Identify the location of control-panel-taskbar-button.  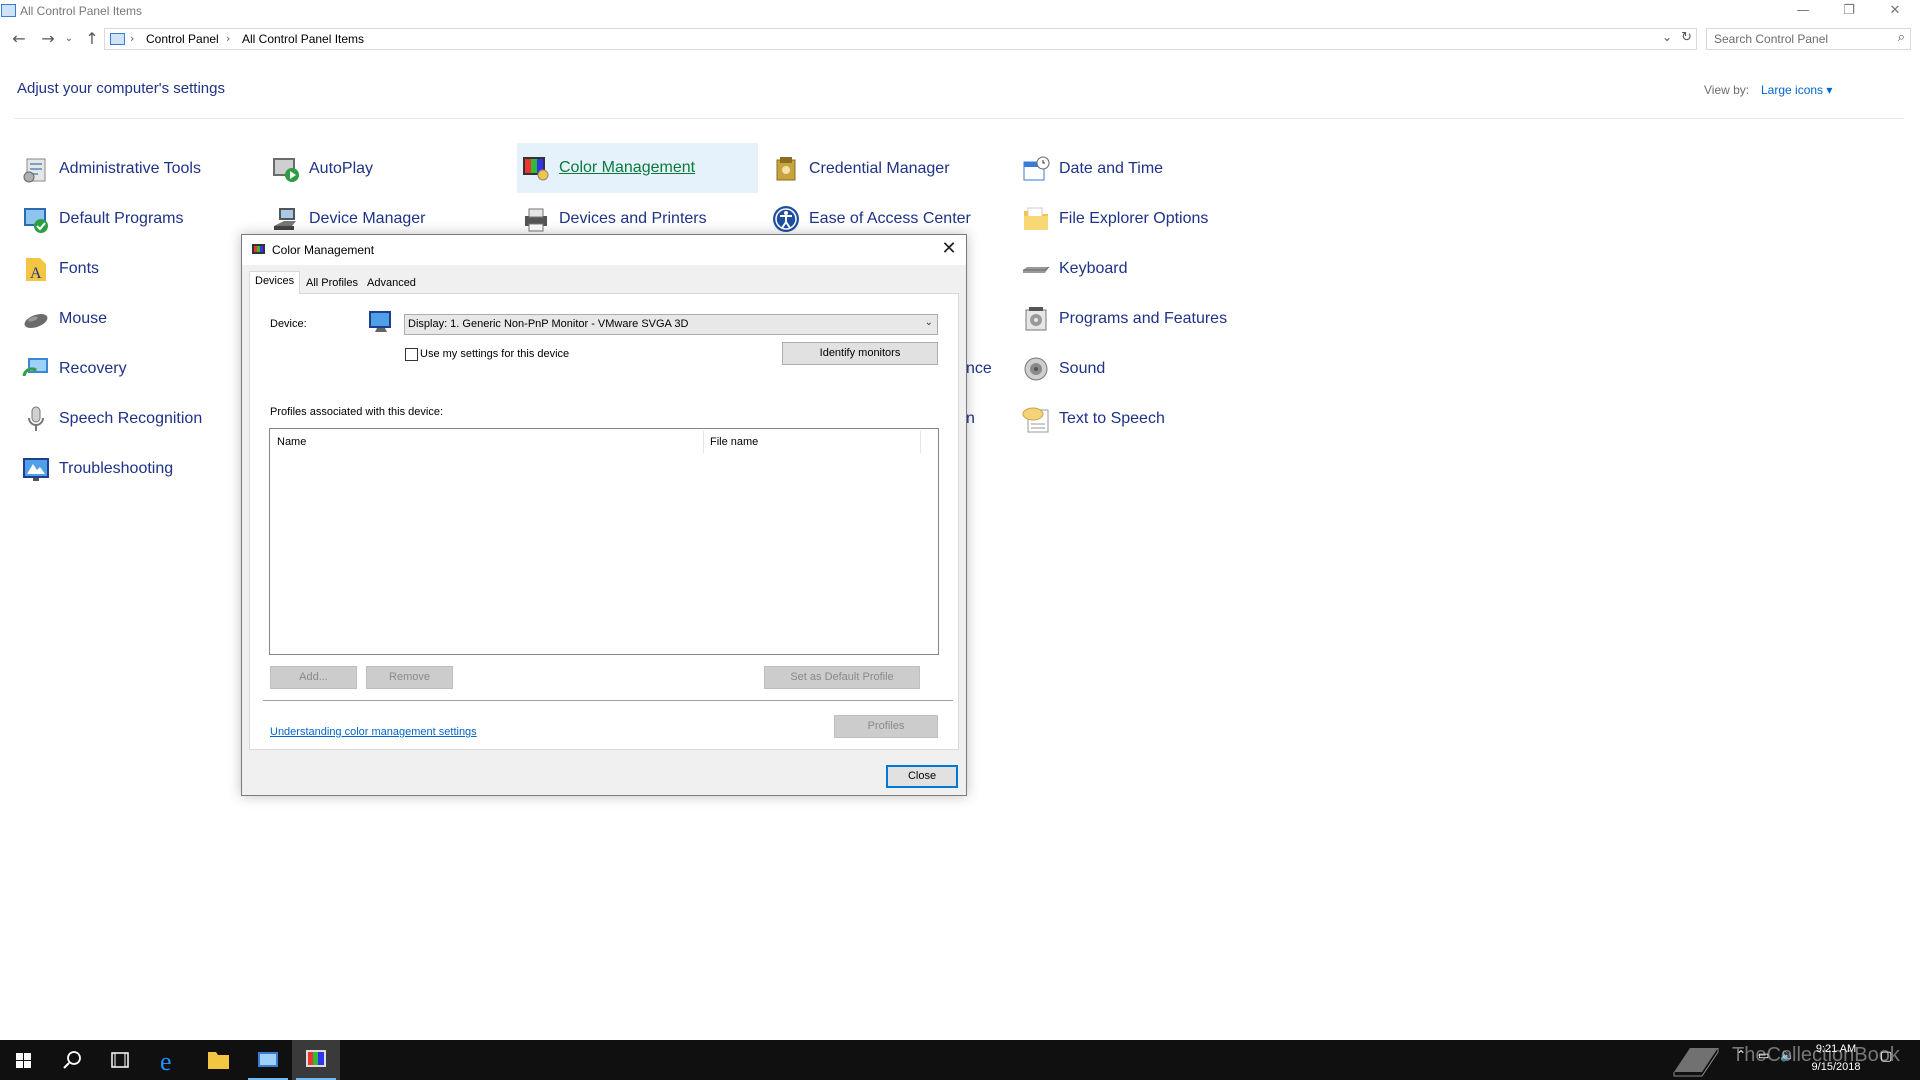
(268, 1060).